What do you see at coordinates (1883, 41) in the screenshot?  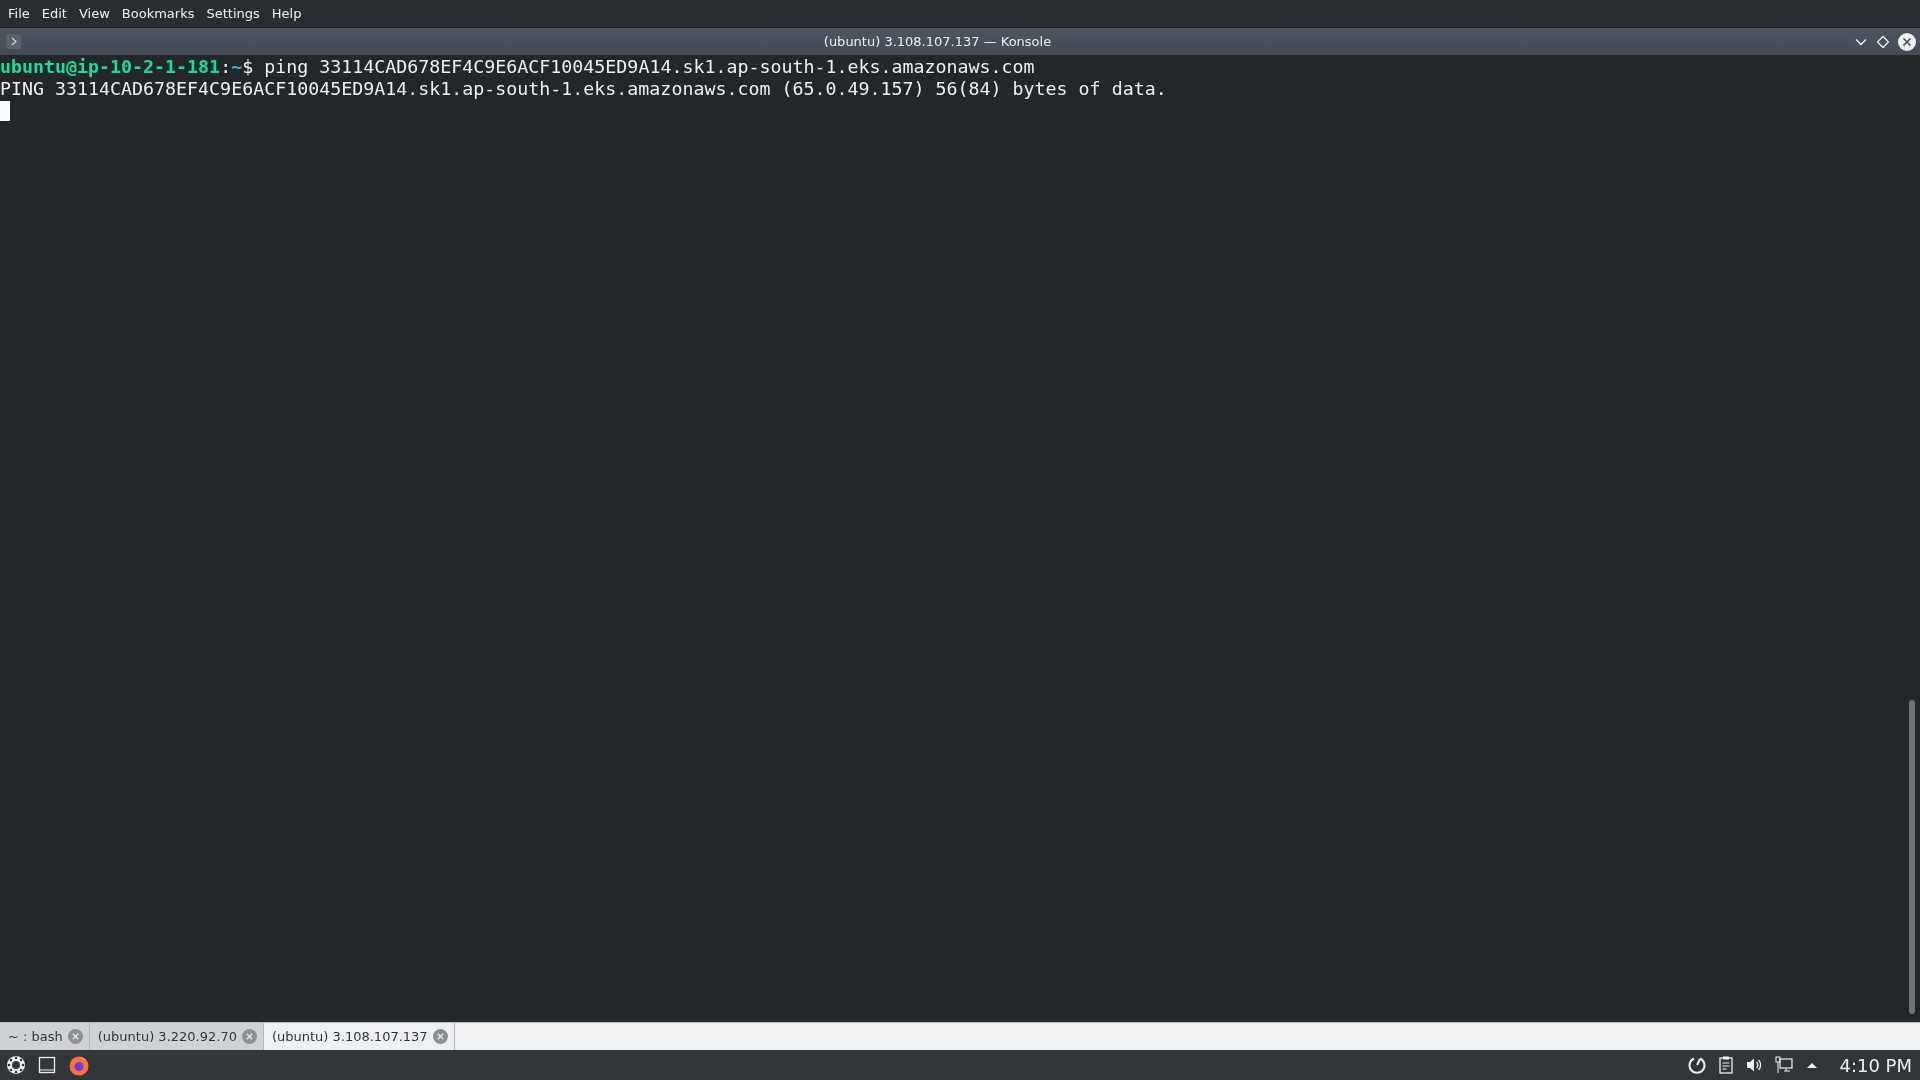 I see `maximize-icon` at bounding box center [1883, 41].